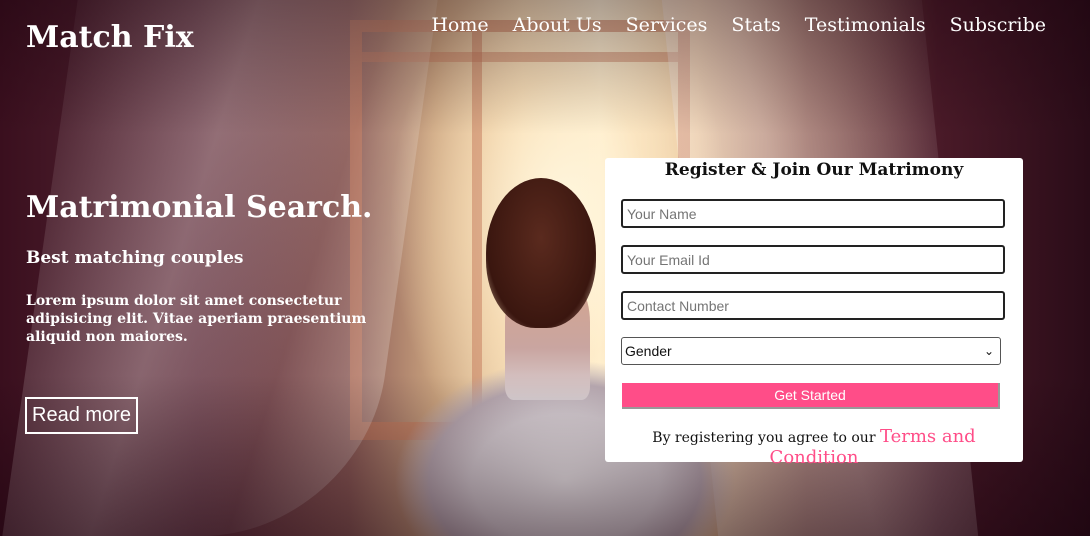  Describe the element at coordinates (81, 415) in the screenshot. I see `read-more-button: Read more` at that location.